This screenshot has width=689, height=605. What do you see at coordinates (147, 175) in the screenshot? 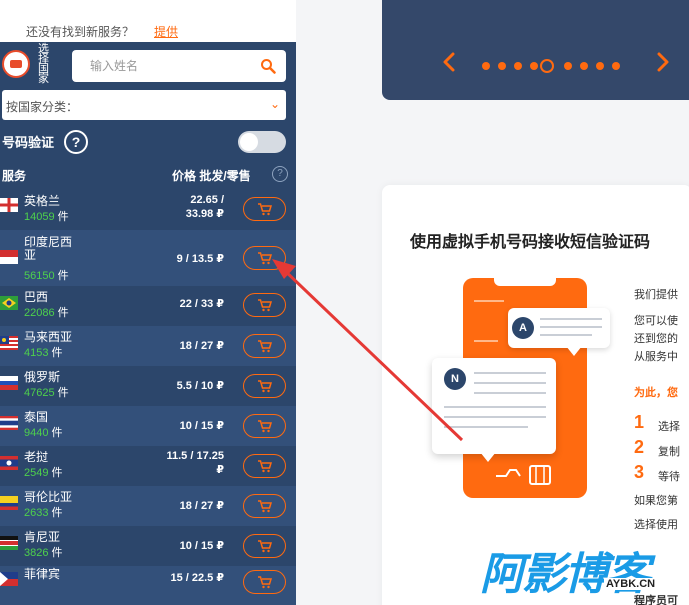
I see `table-header: 服务 价格 批发/零售 ?` at bounding box center [147, 175].